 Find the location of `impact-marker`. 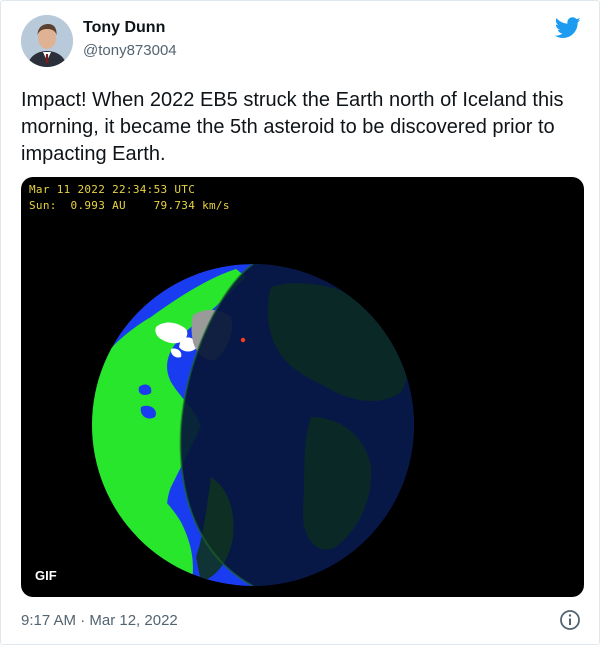

impact-marker is located at coordinates (243, 340).